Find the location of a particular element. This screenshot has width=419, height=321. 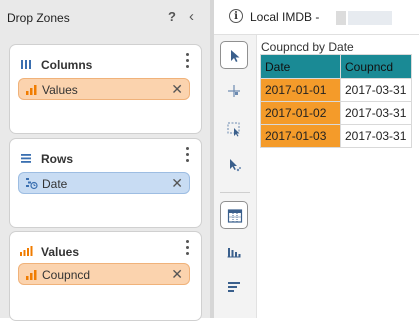

table-header-row: Date Coupncd is located at coordinates (336, 66).